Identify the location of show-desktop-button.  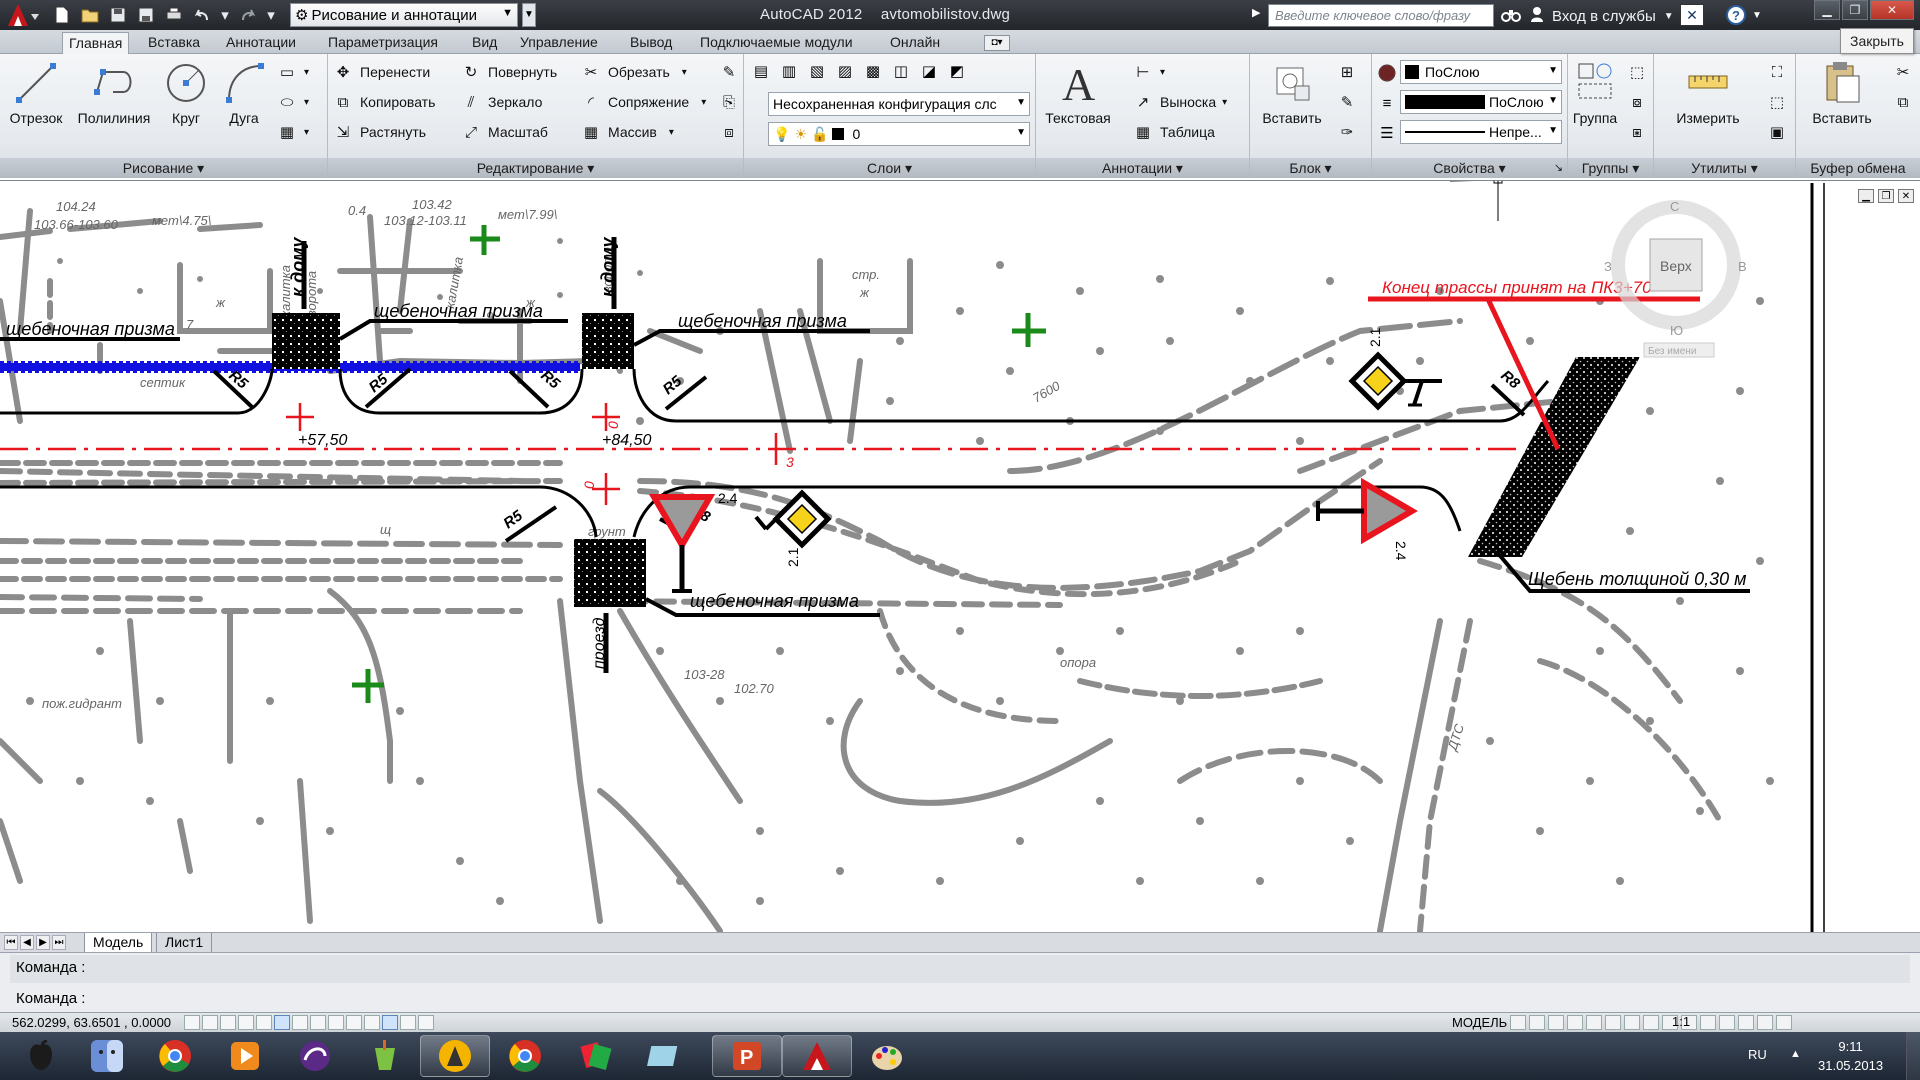
(1913, 1056).